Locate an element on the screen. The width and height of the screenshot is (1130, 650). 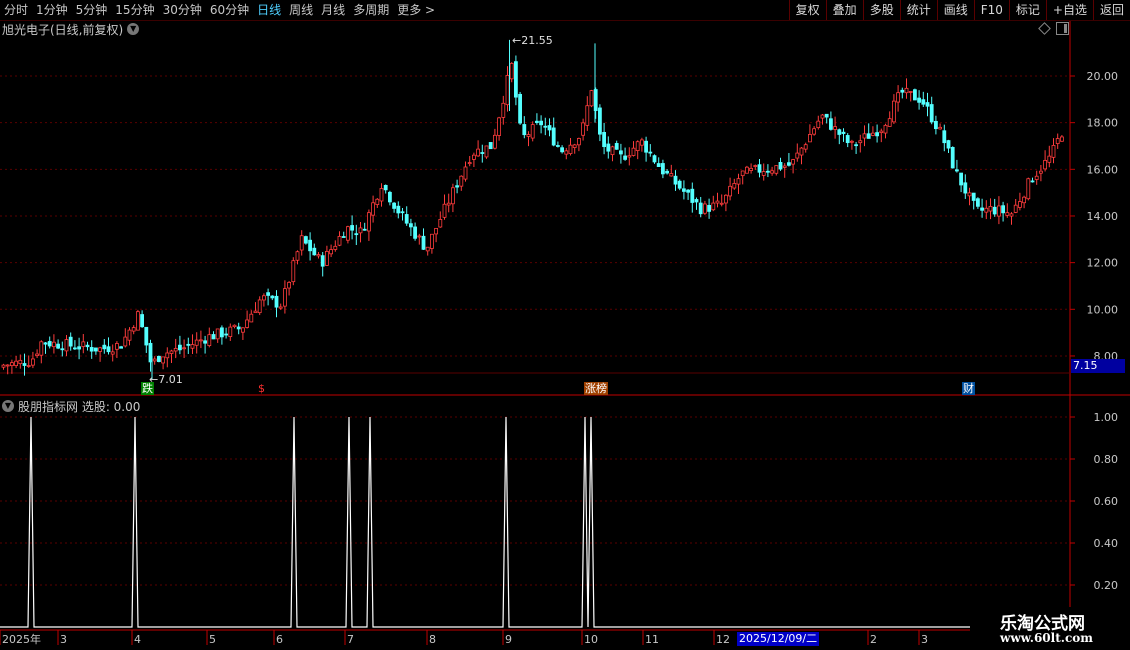
date-label: 4 is located at coordinates (137, 639).